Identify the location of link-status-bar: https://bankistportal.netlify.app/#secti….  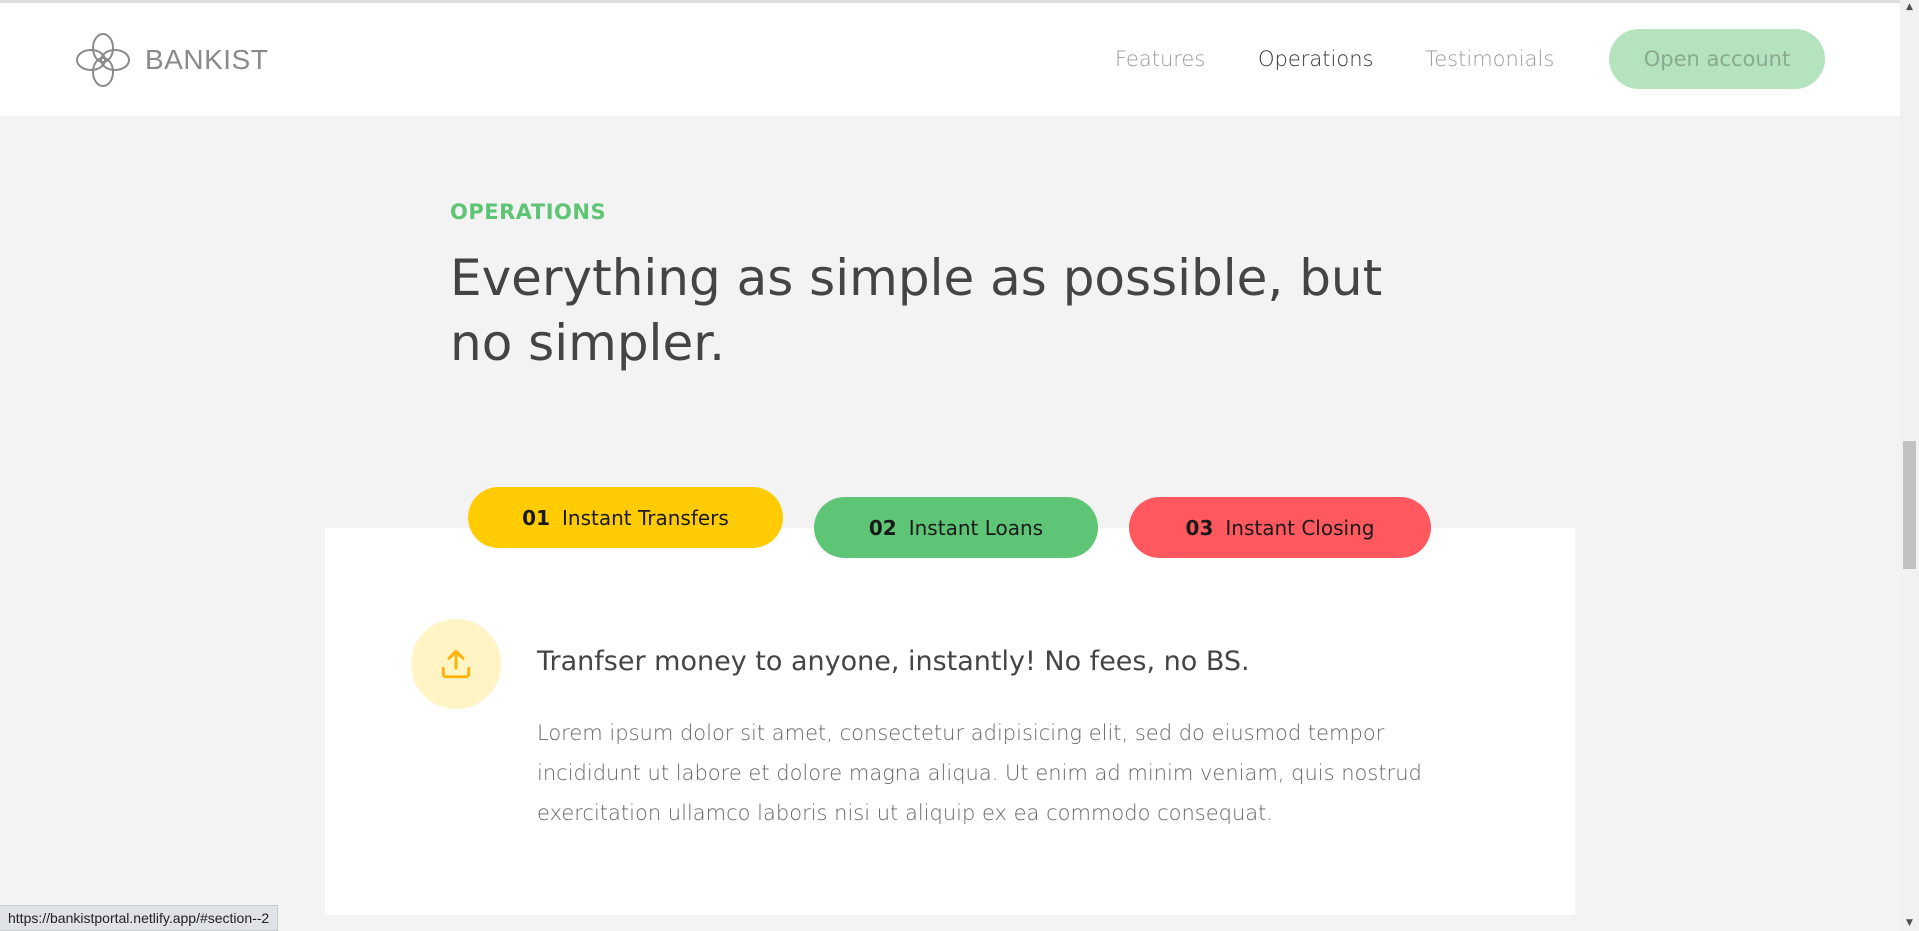
(139, 918).